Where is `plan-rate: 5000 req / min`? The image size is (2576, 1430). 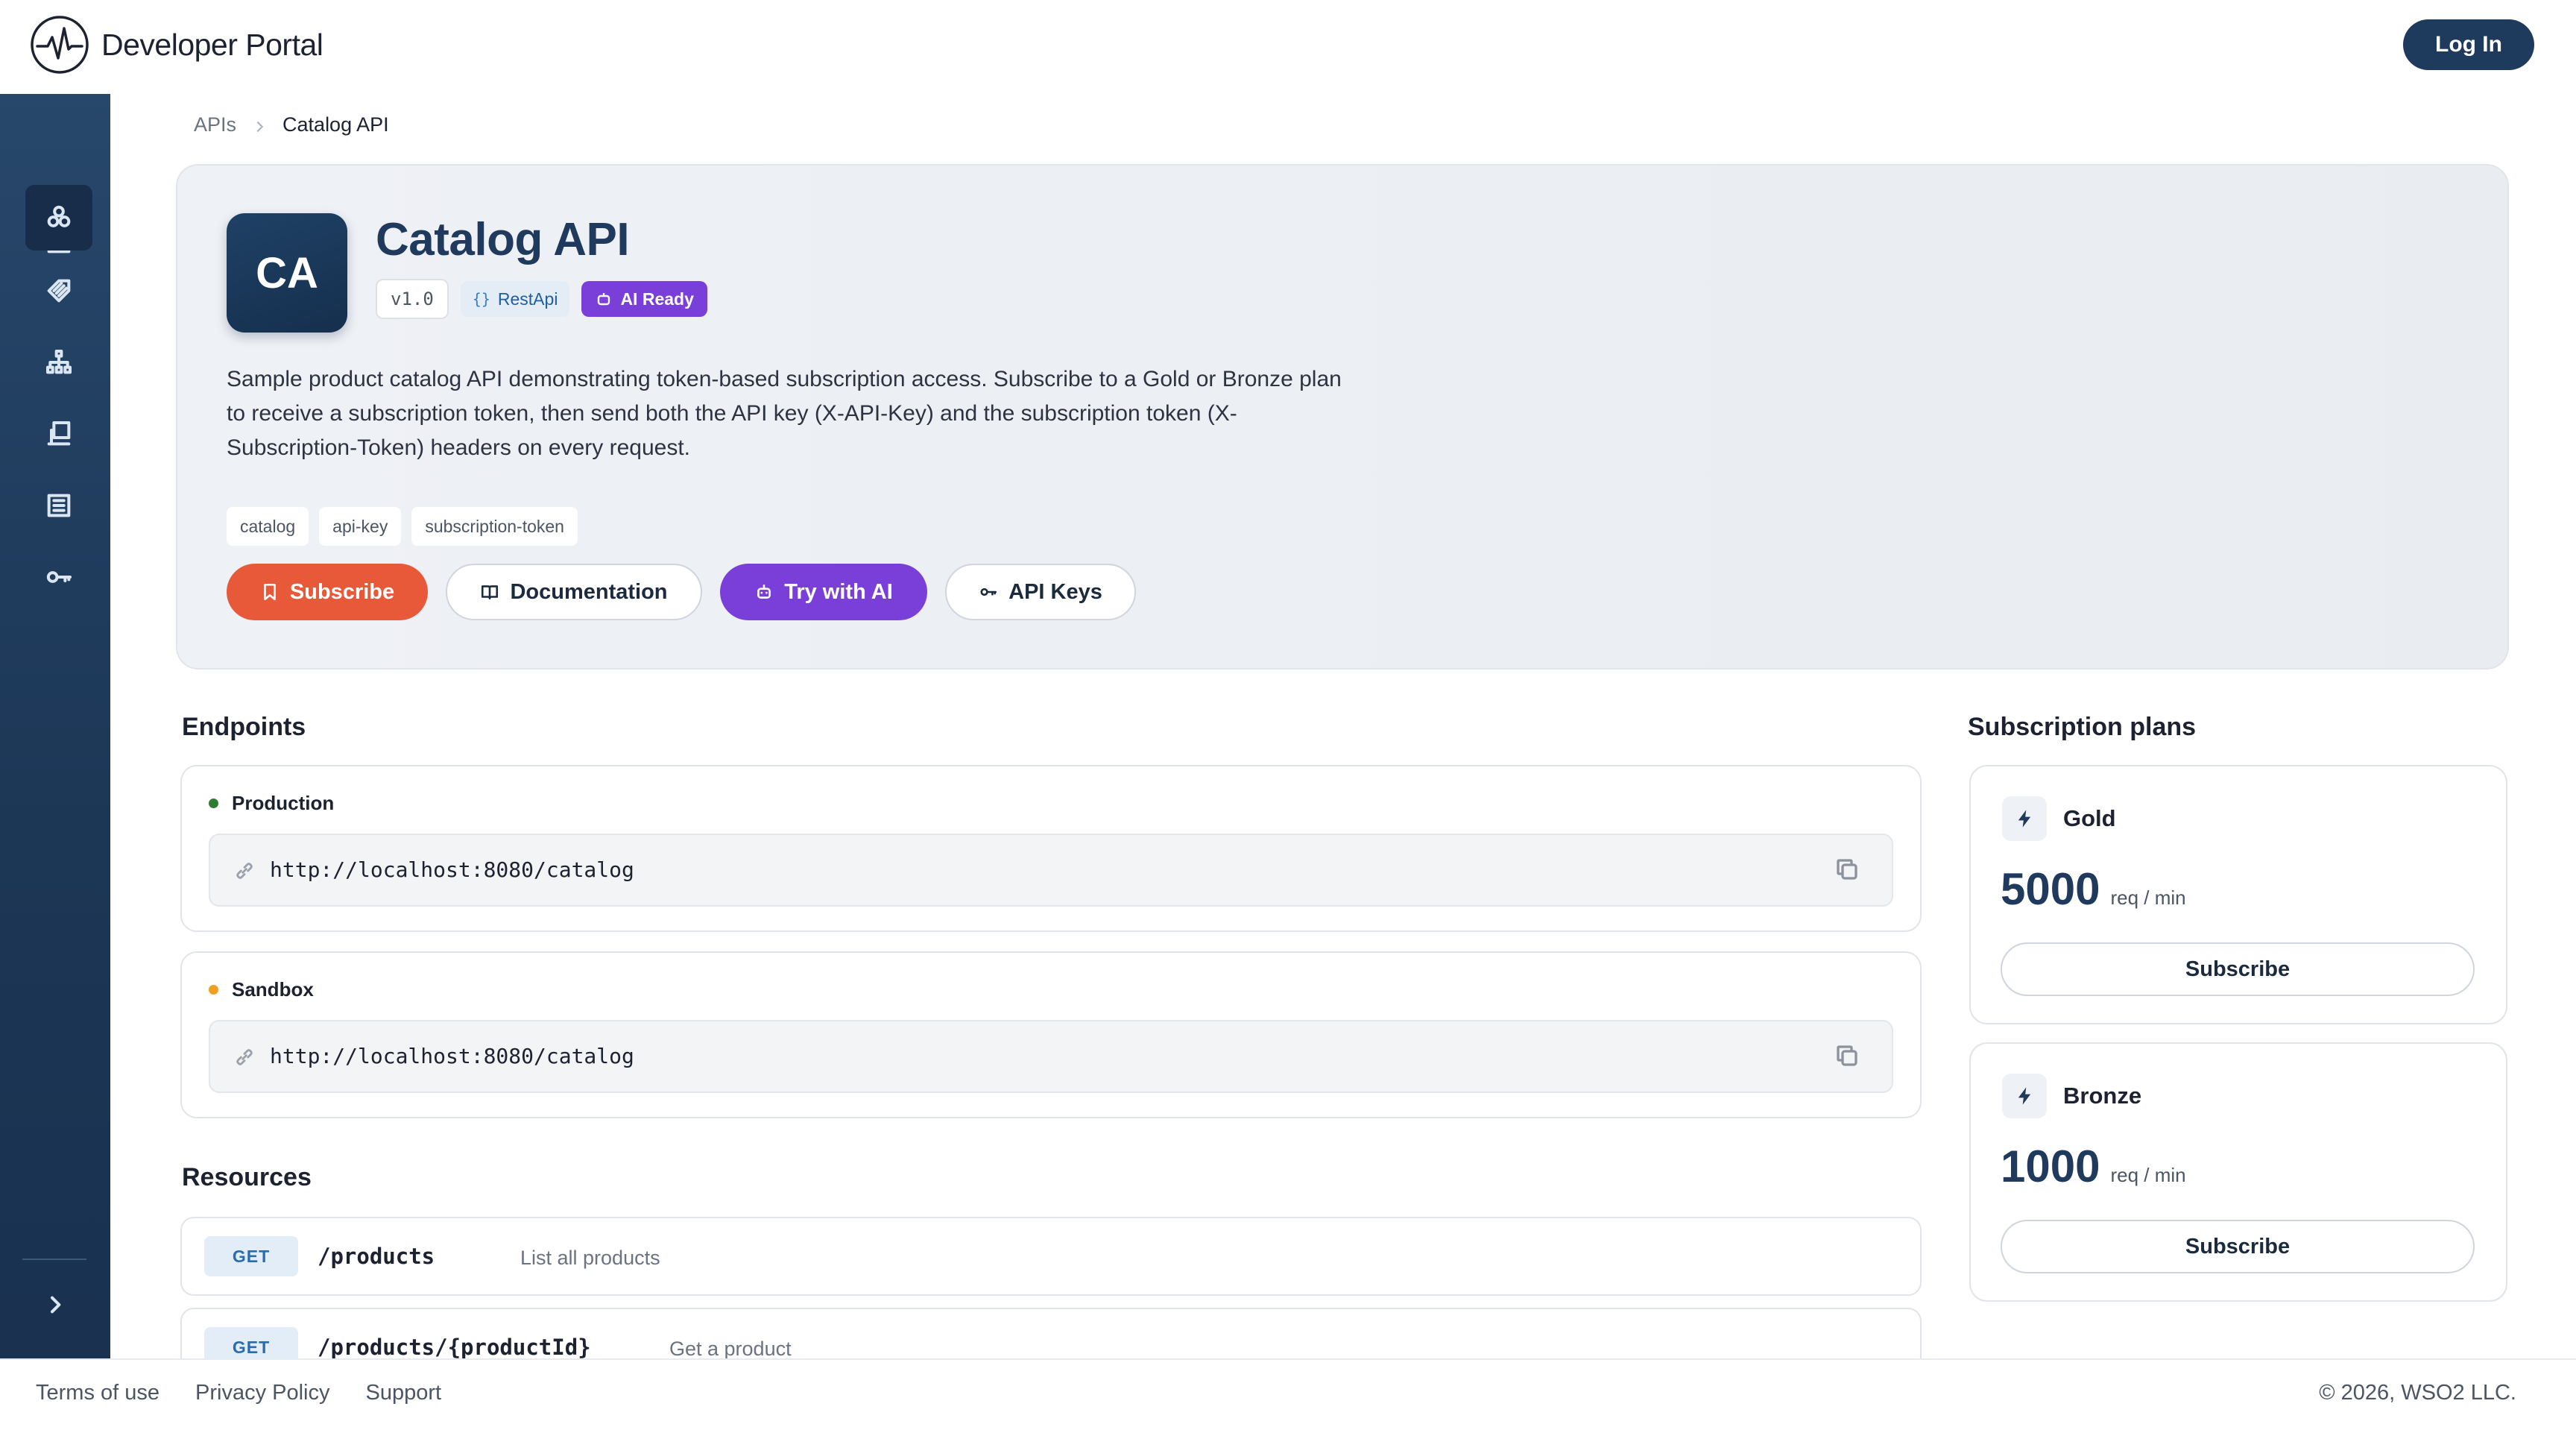
plan-rate: 5000 req / min is located at coordinates (2093, 889).